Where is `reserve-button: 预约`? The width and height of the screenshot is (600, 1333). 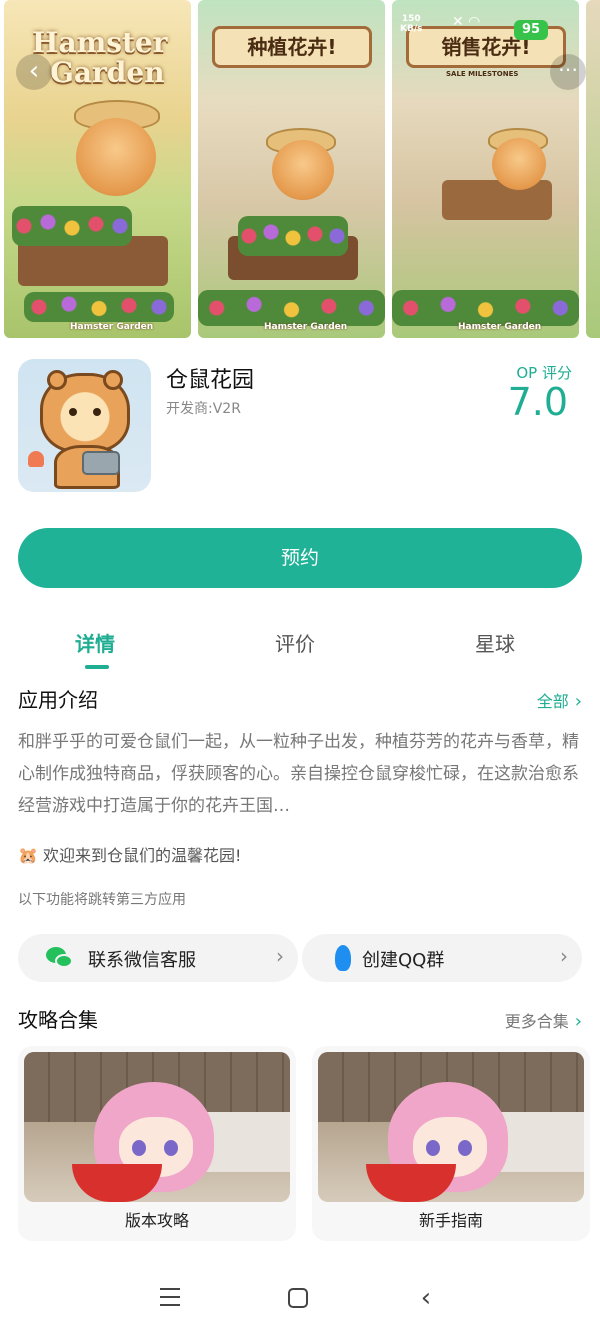 reserve-button: 预约 is located at coordinates (300, 558).